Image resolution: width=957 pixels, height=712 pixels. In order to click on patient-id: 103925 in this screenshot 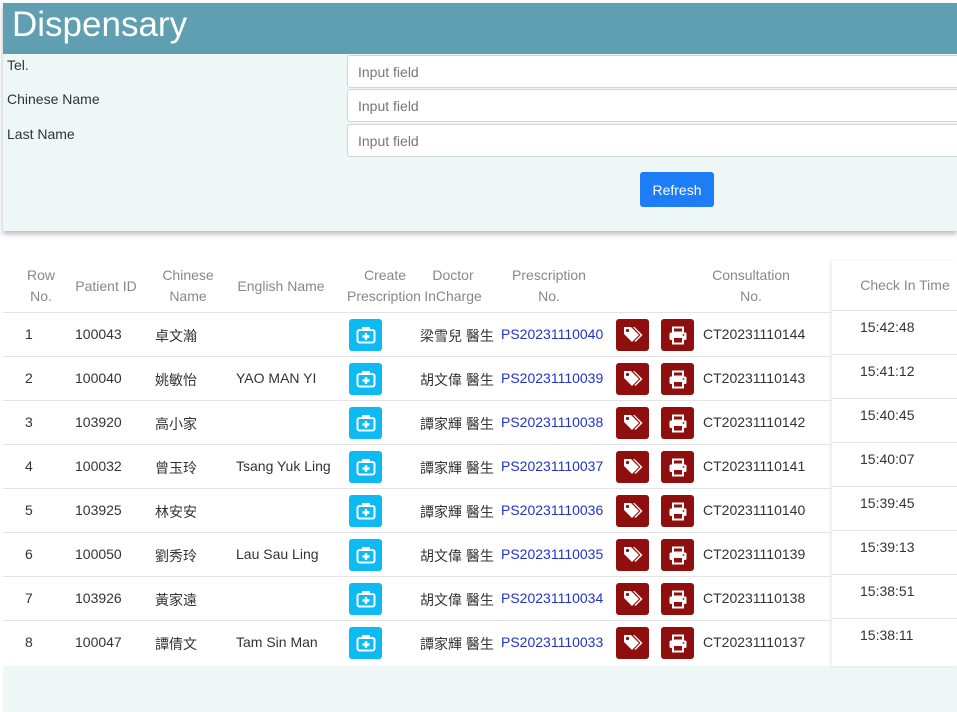, I will do `click(98, 510)`.